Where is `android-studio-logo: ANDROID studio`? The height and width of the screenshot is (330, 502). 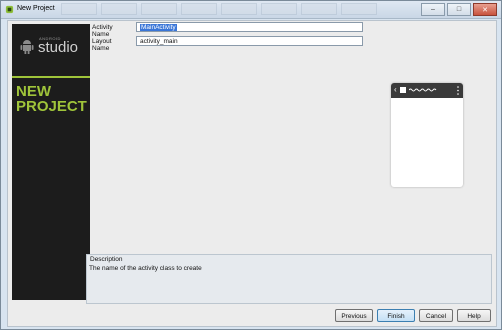 android-studio-logo: ANDROID studio is located at coordinates (51, 46).